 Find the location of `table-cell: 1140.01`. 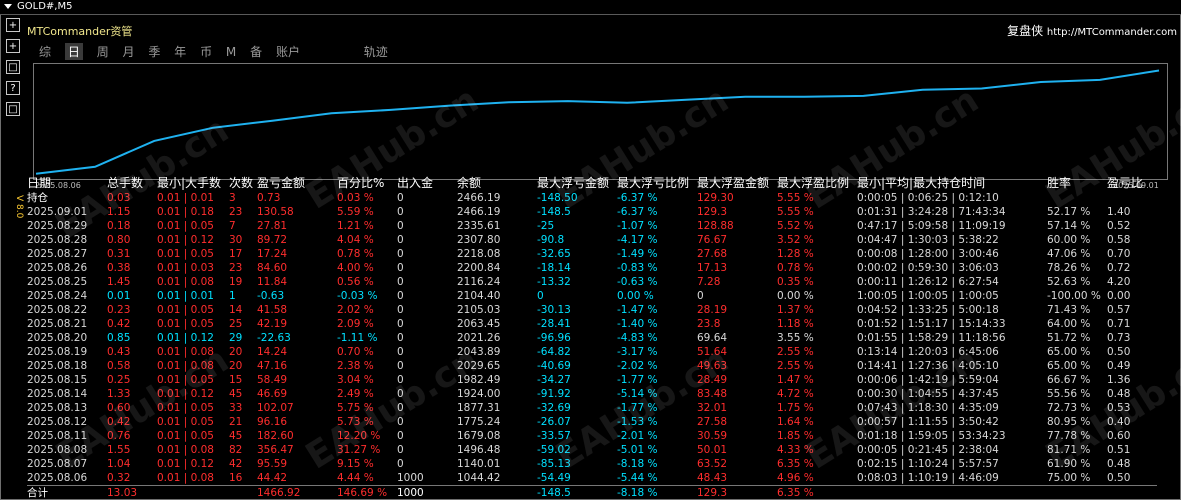

table-cell: 1140.01 is located at coordinates (479, 464).